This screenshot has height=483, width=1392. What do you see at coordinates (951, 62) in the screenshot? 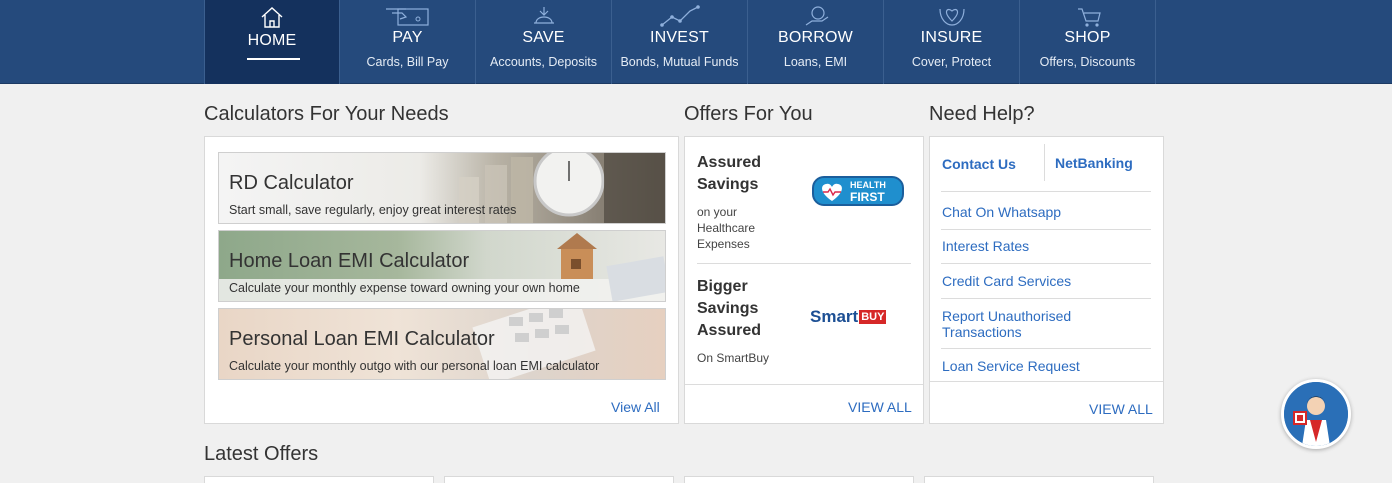
I see `nav-subtitle: Cover, Protect` at bounding box center [951, 62].